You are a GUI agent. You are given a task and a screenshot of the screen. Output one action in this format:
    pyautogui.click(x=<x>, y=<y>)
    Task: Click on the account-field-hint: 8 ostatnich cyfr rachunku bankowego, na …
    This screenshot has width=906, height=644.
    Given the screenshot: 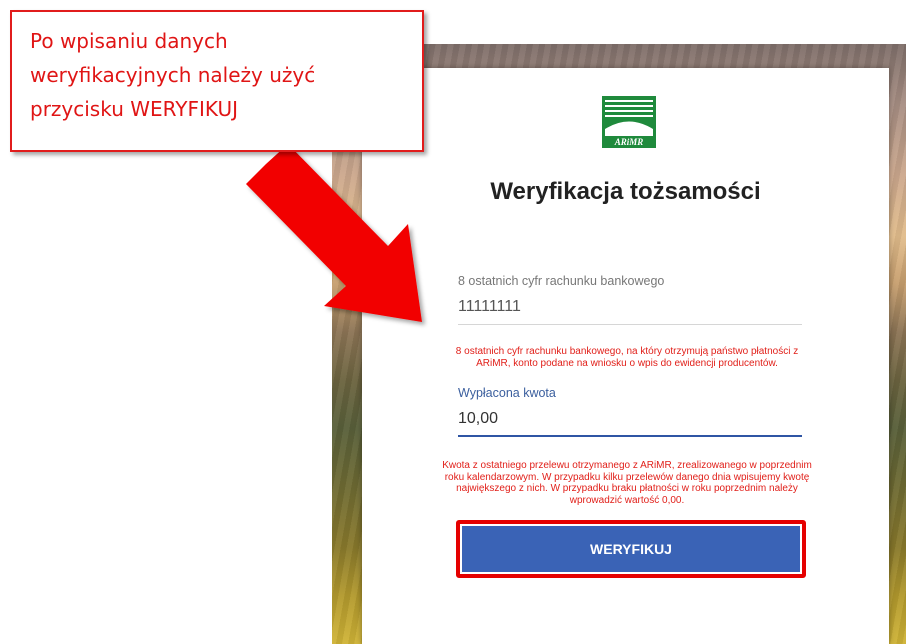 What is the action you would take?
    pyautogui.click(x=627, y=357)
    